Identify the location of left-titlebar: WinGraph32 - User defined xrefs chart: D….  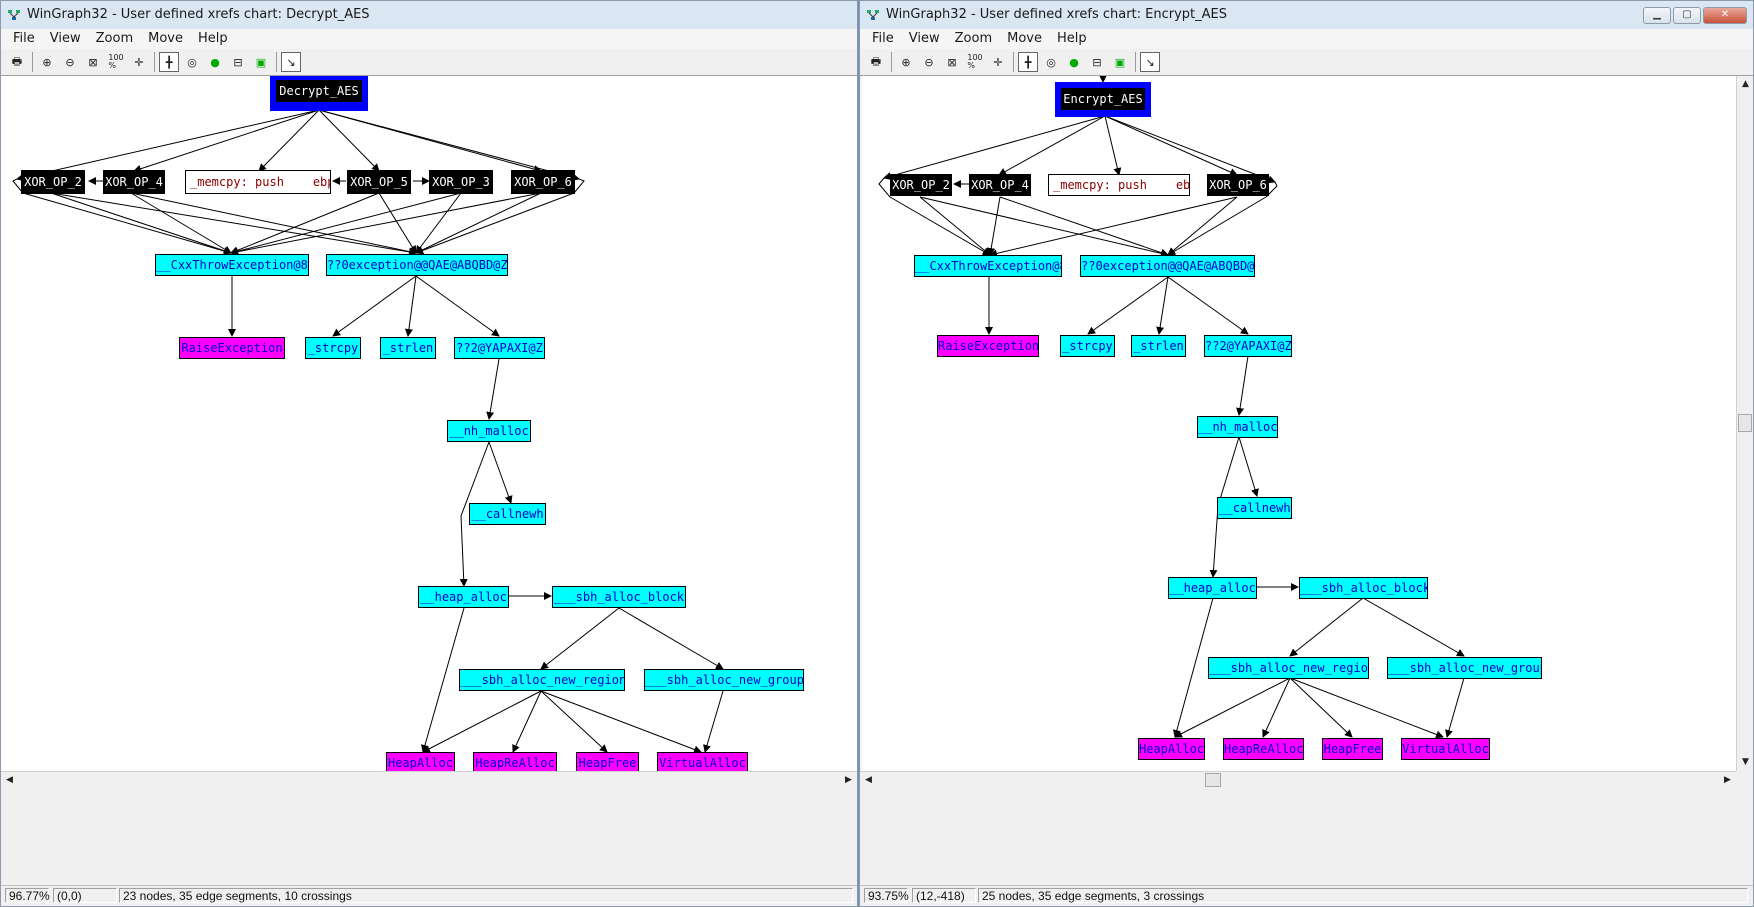
(429, 15).